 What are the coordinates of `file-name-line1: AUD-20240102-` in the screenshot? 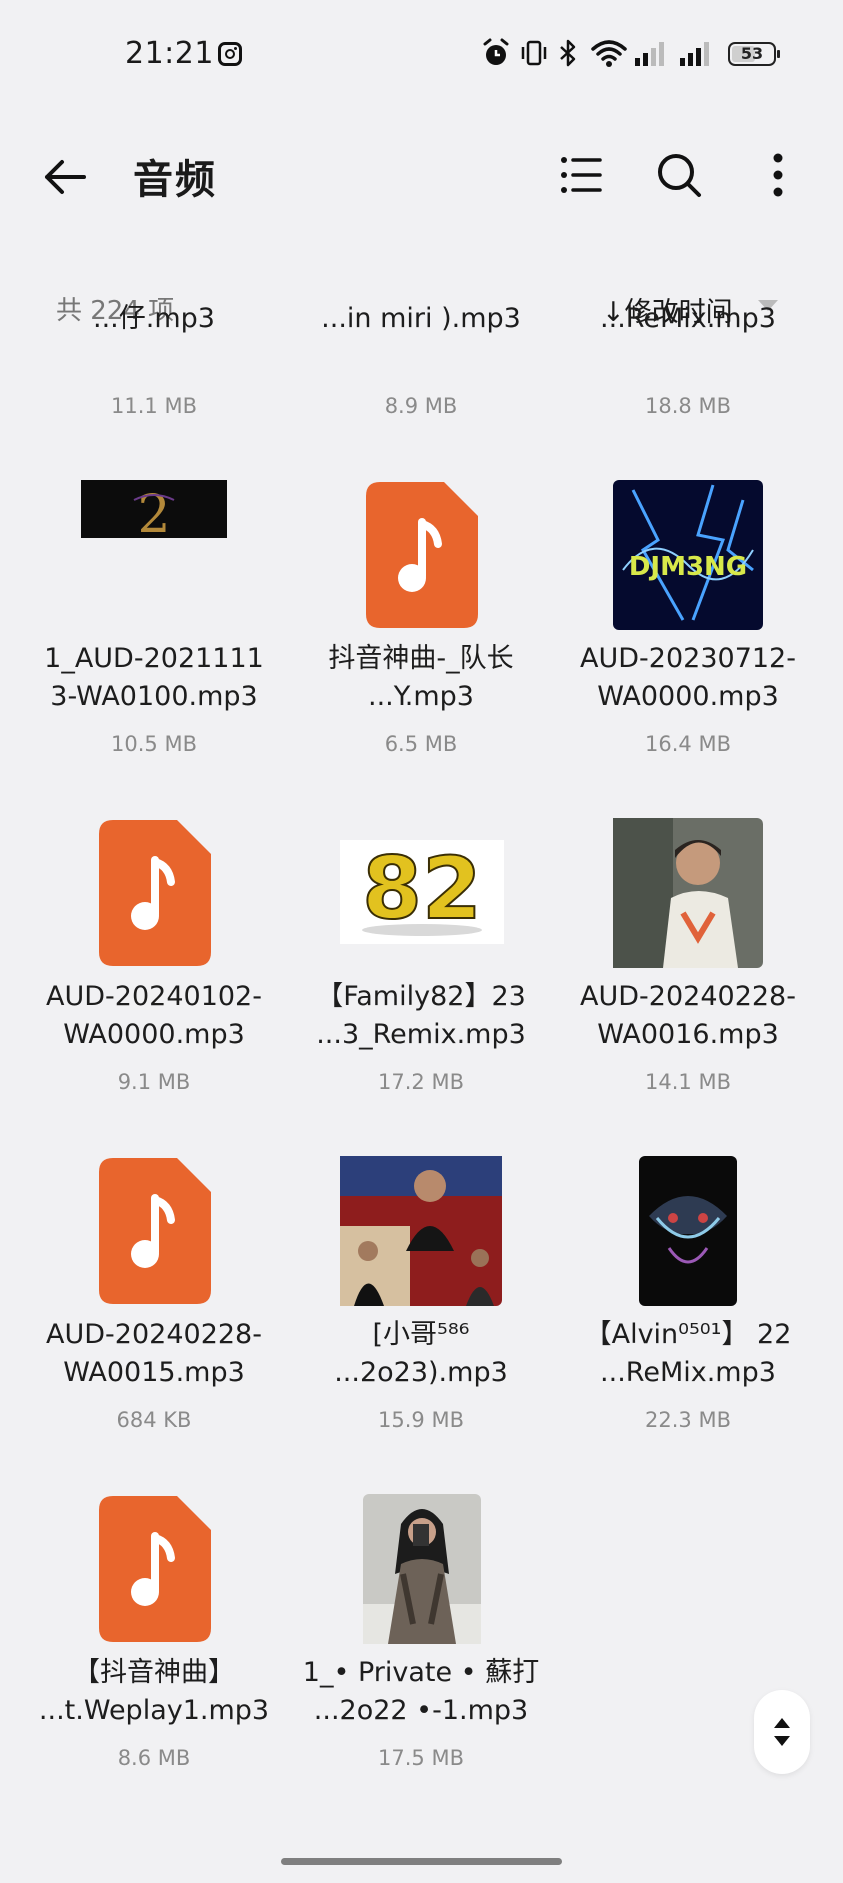 It's located at (154, 996).